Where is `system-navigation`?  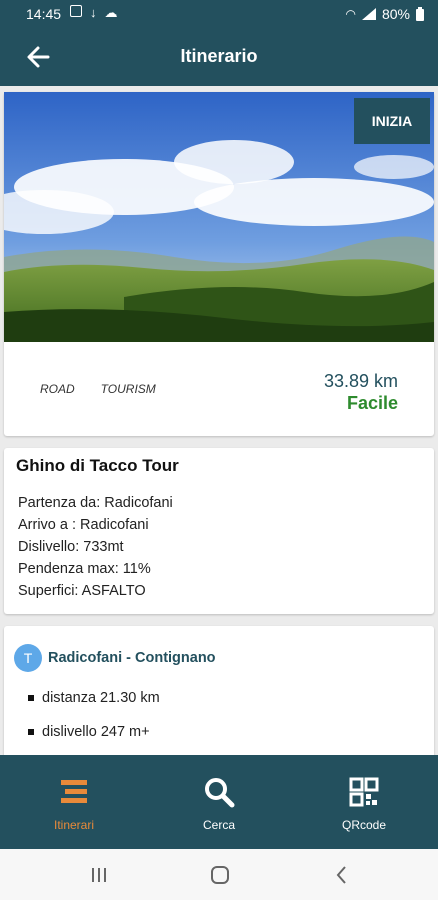 system-navigation is located at coordinates (219, 874).